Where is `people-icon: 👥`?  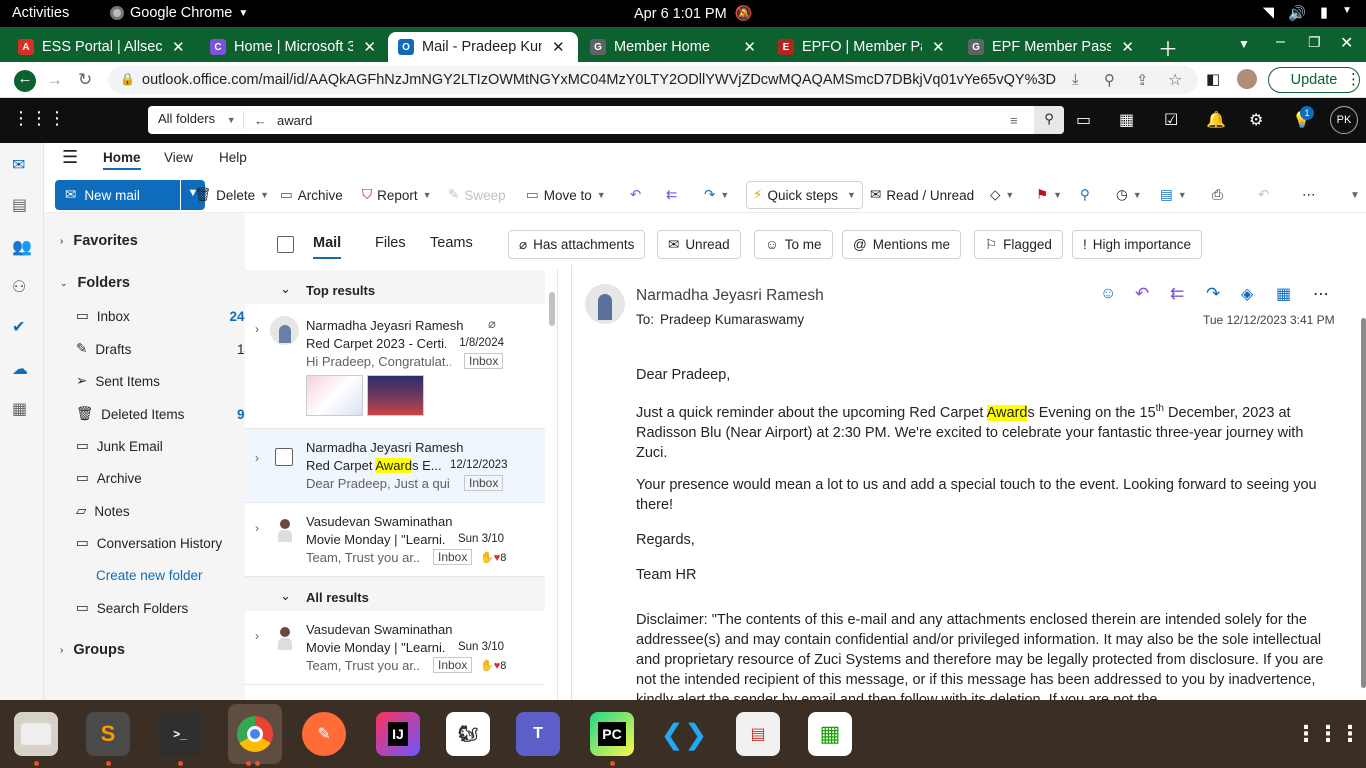
people-icon: 👥 is located at coordinates (22, 247).